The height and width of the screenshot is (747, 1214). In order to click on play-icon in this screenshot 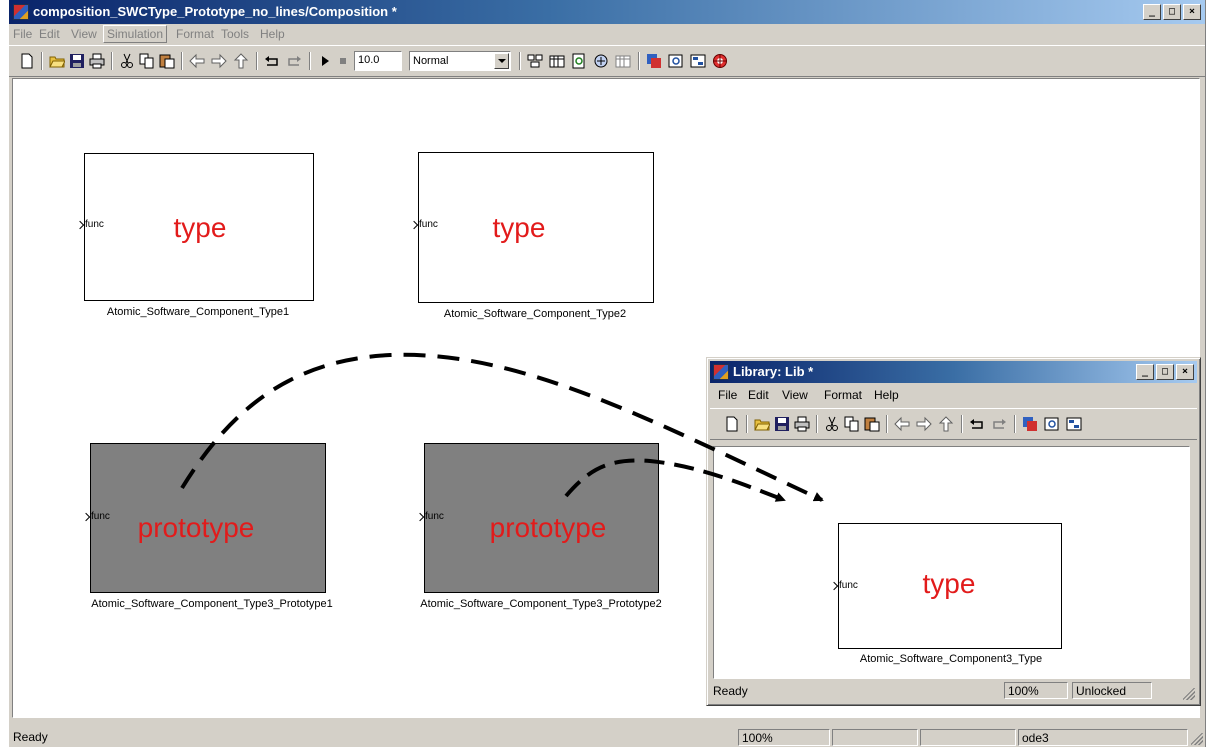, I will do `click(325, 61)`.